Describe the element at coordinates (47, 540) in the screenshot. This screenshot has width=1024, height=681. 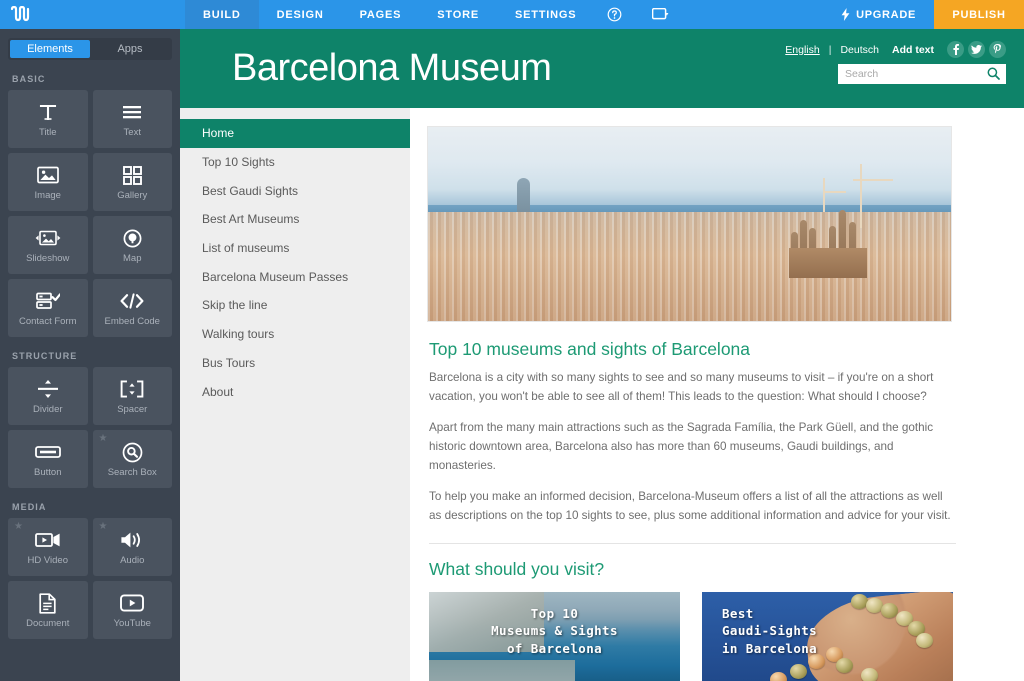
I see `hd-video-icon` at that location.